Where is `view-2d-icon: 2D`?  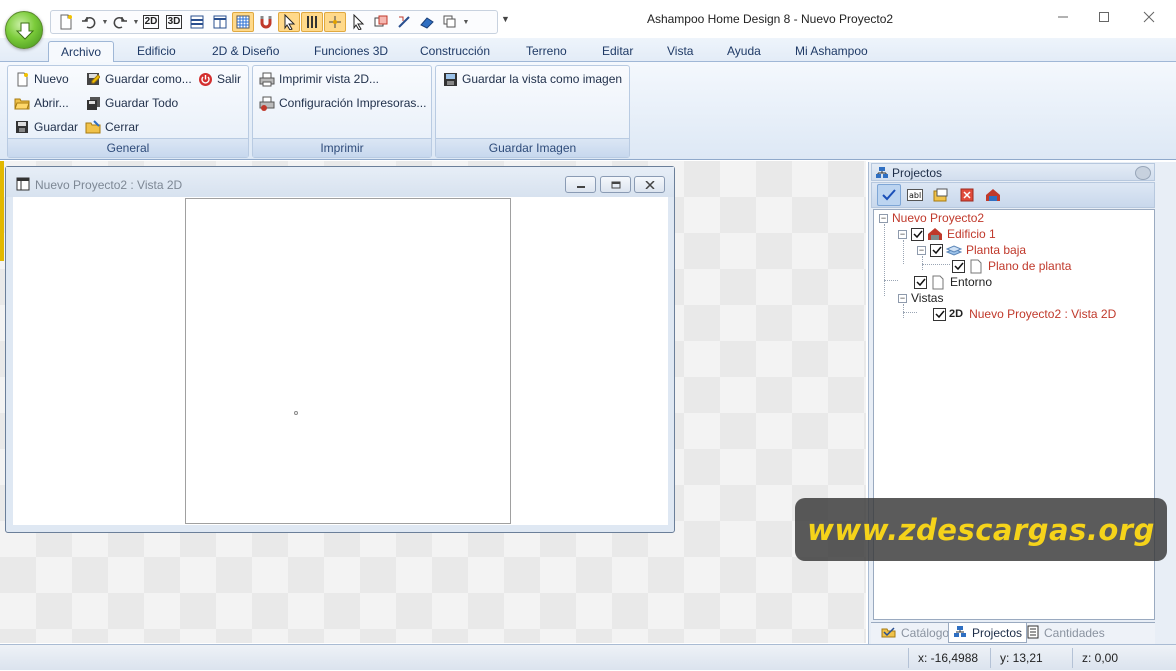
view-2d-icon: 2D is located at coordinates (151, 22).